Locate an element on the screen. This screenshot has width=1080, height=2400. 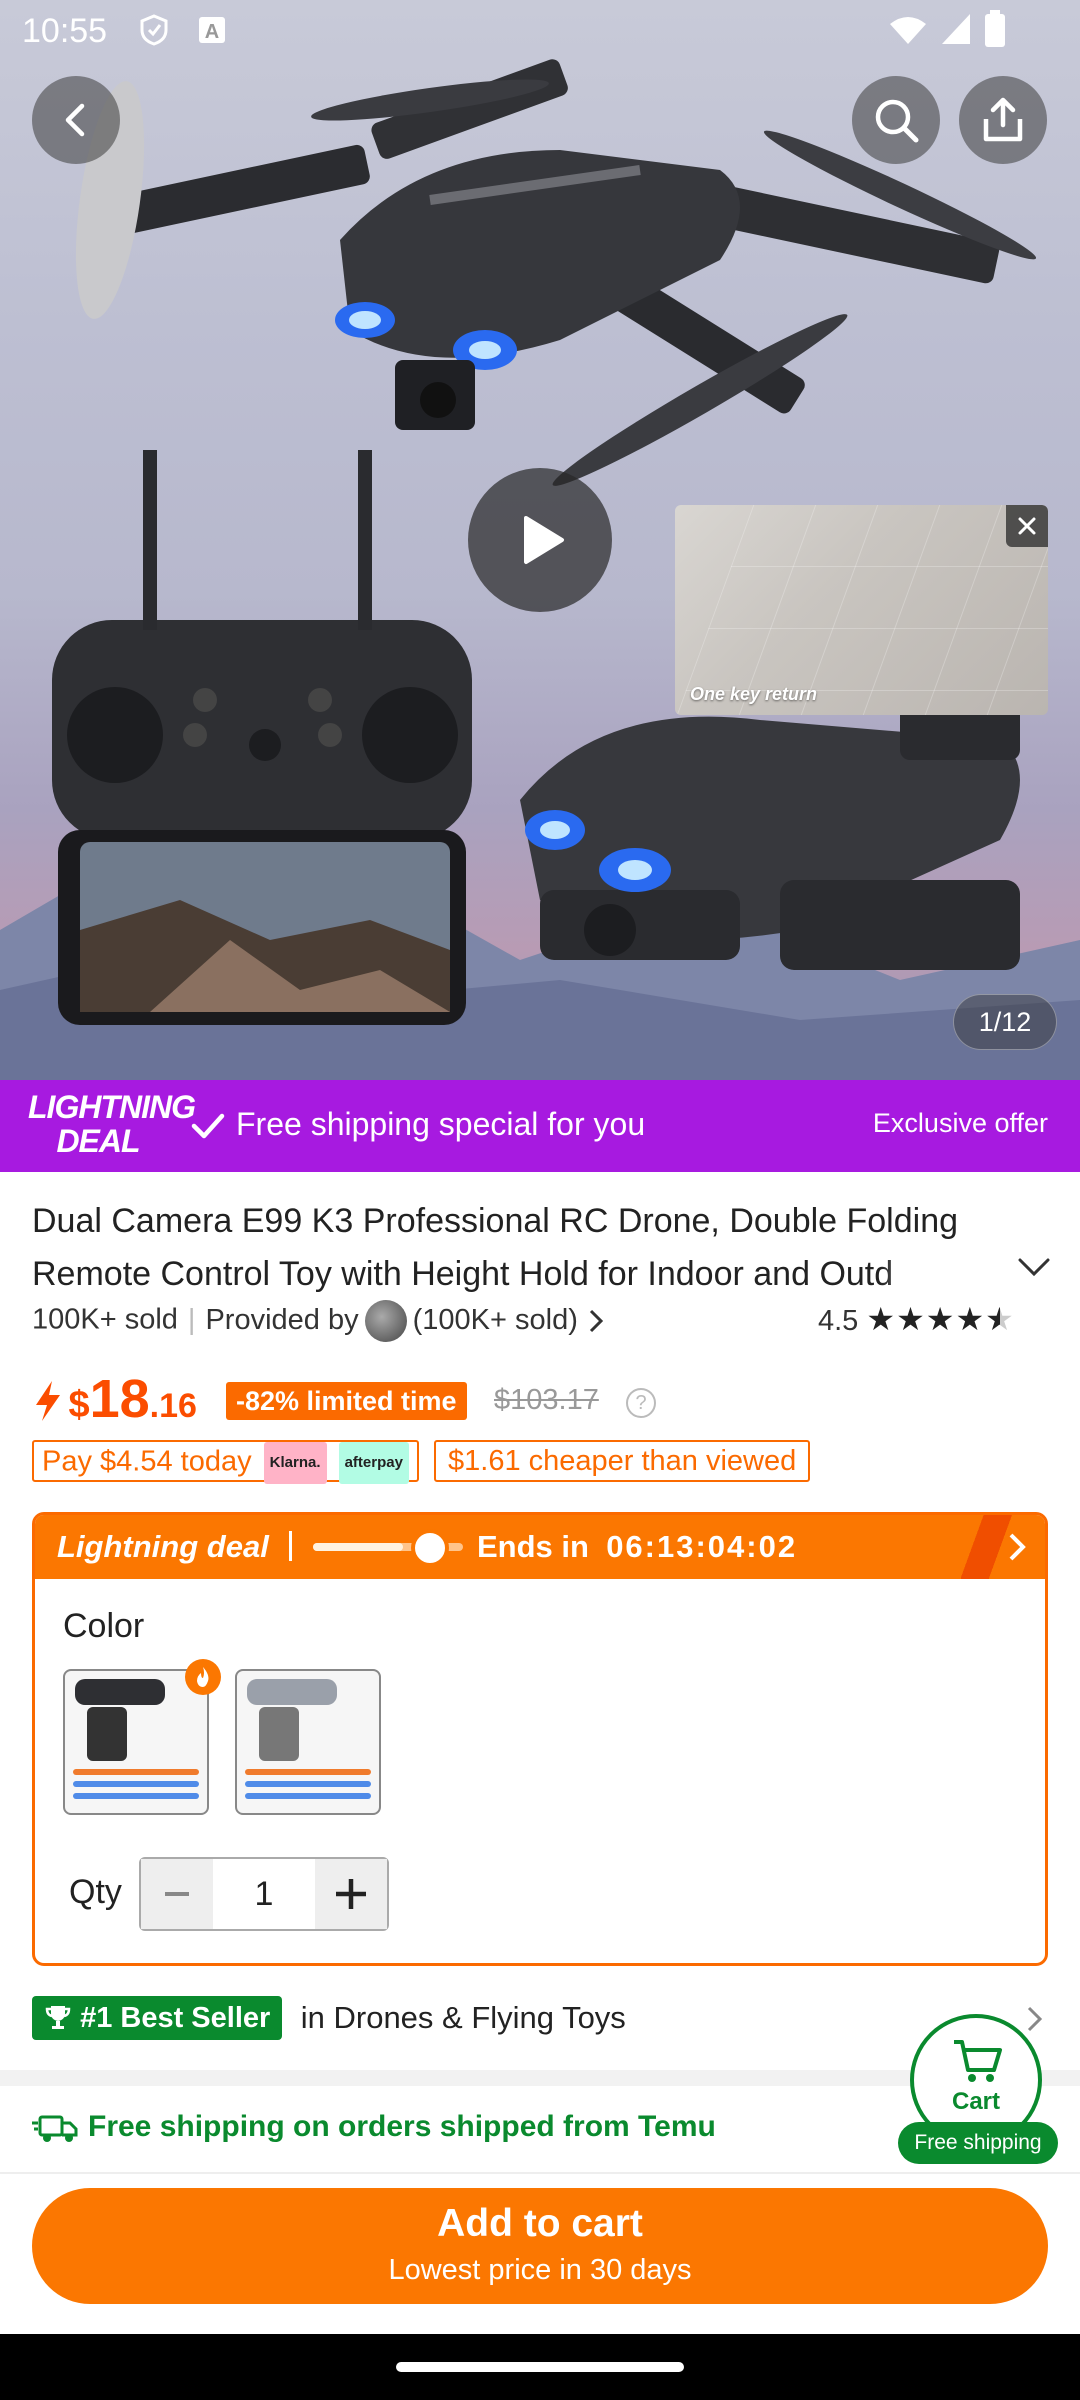
floating-cart-button: Cart Free shipping is located at coordinates (978, 2088).